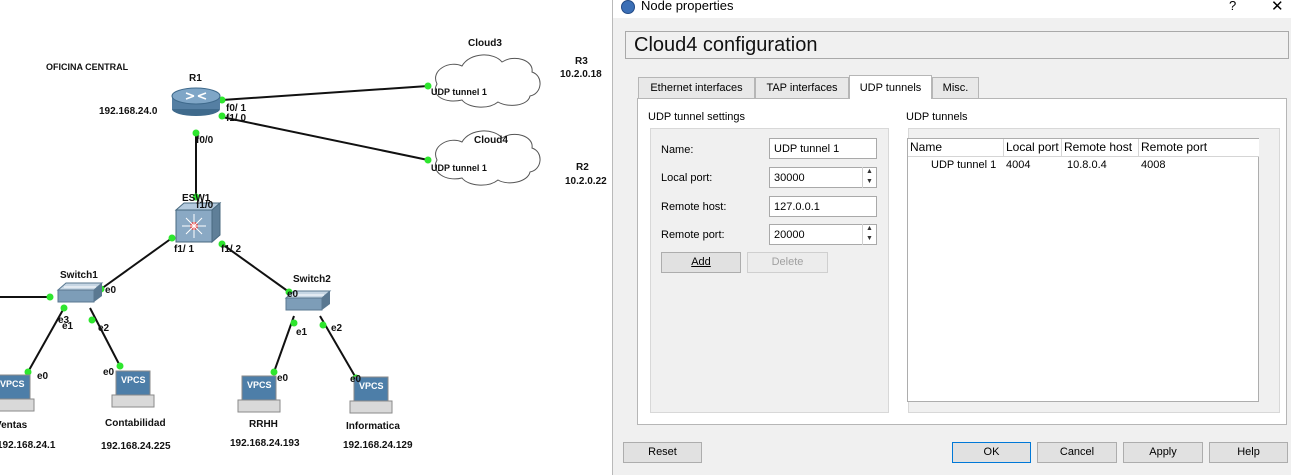 The height and width of the screenshot is (475, 1291). Describe the element at coordinates (582, 167) in the screenshot. I see `r2-name: R2` at that location.